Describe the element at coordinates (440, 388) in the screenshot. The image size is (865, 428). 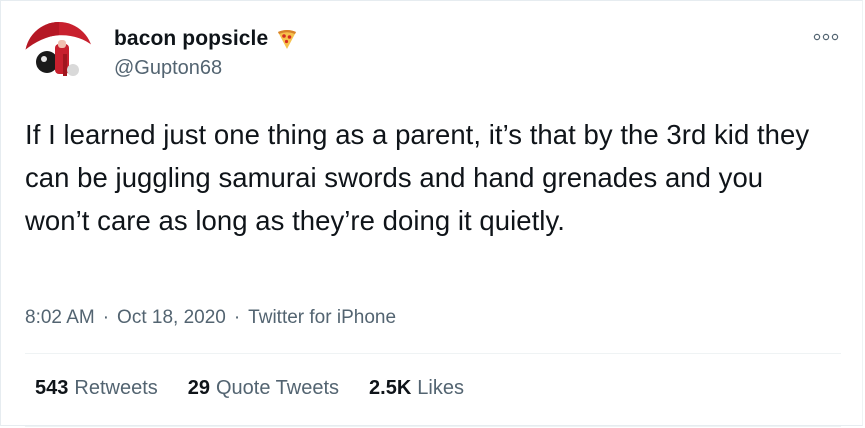
I see `likes-label: Likes` at that location.